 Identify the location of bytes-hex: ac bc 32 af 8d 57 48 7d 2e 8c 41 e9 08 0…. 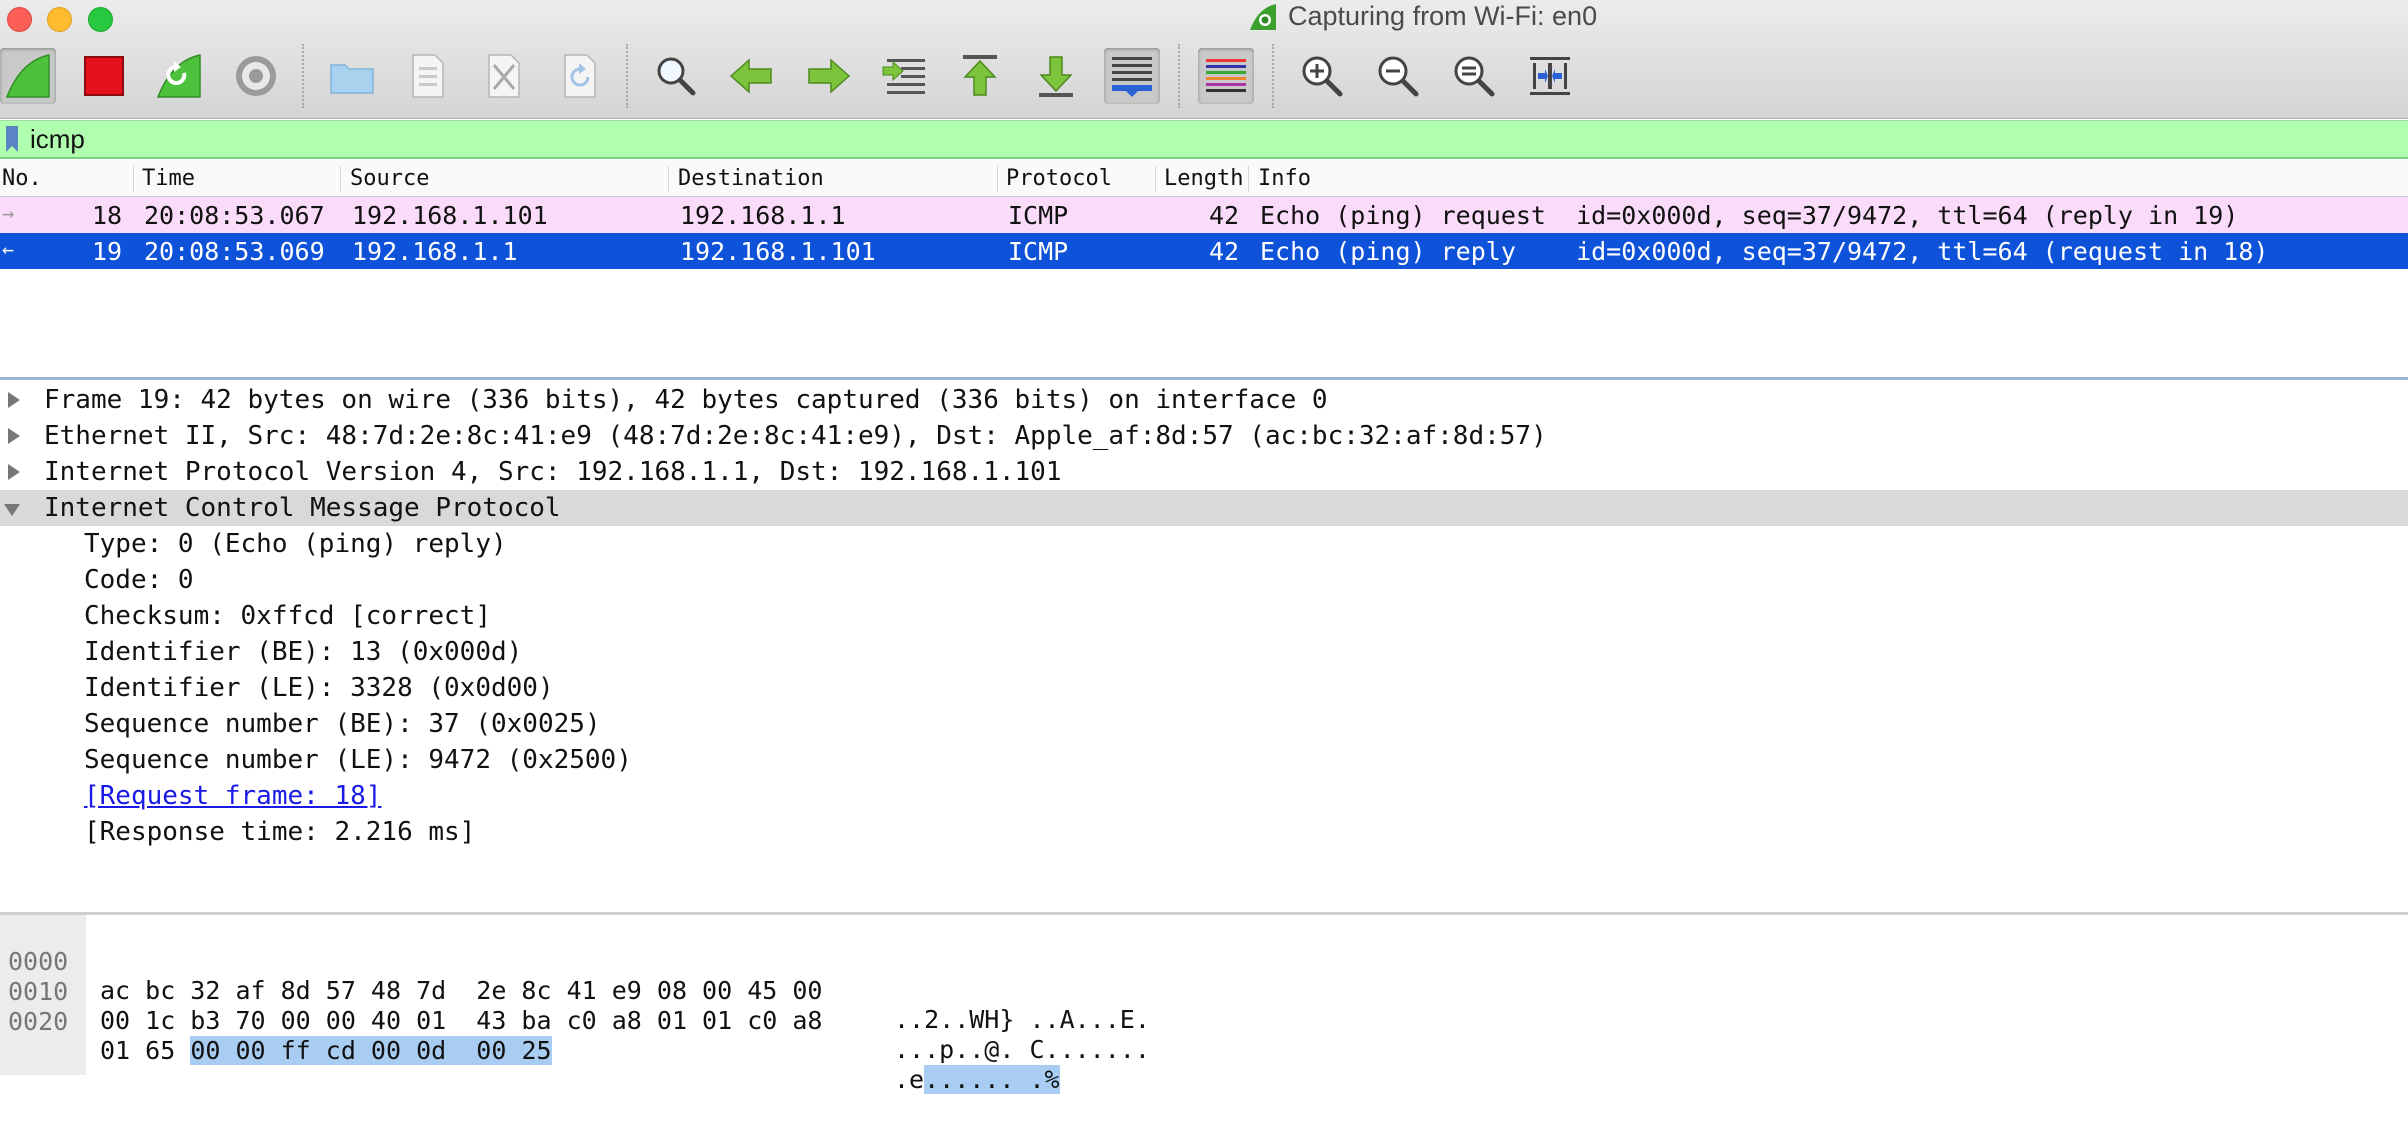
(461, 990).